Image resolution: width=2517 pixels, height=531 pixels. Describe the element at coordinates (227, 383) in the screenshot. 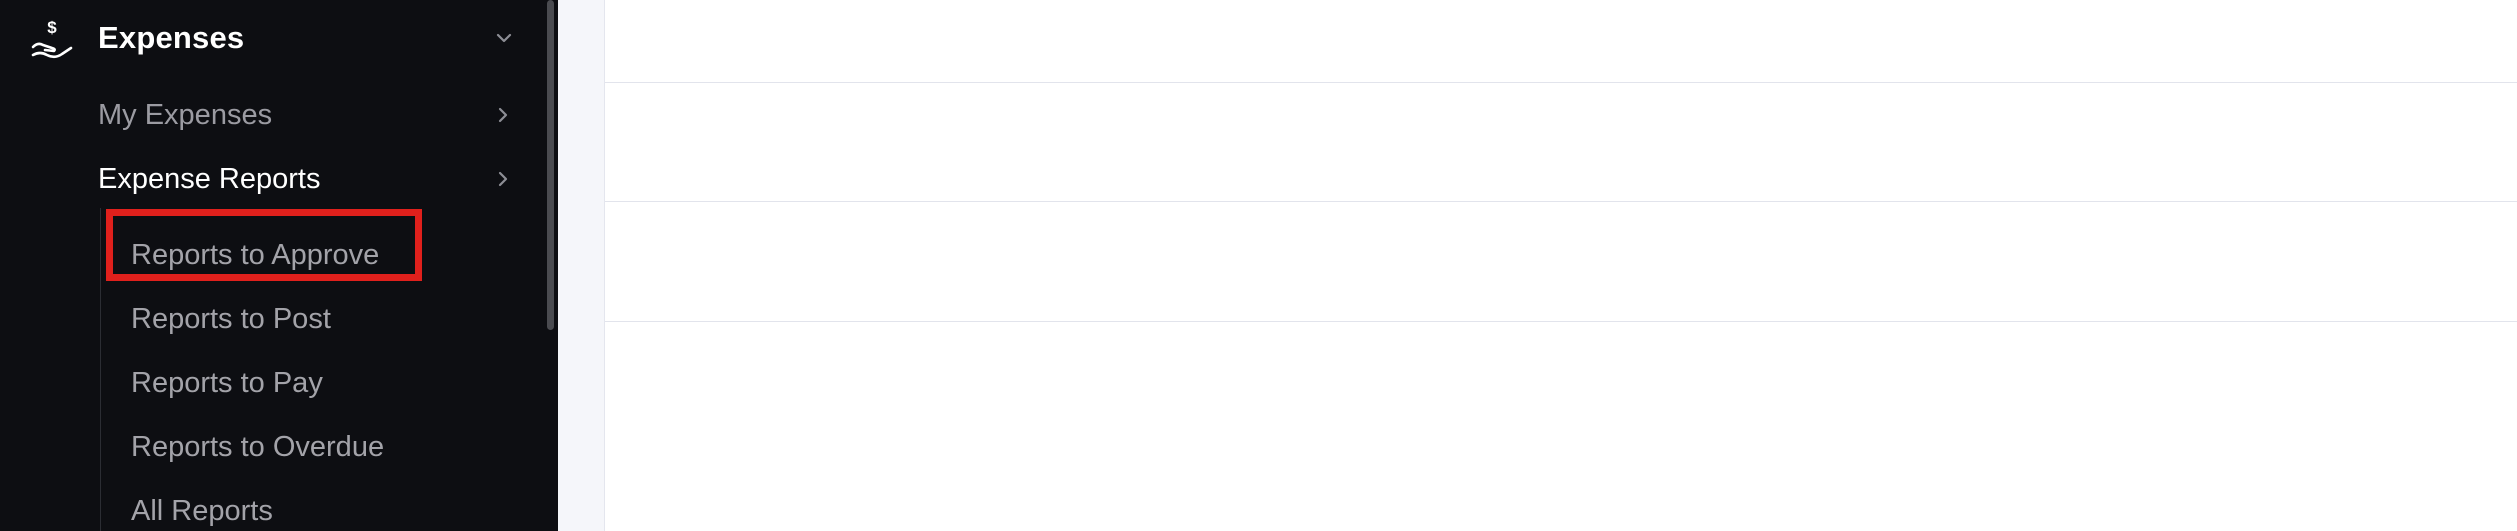

I see `submenu-item-reports-to-pay: Reports to Pay` at that location.